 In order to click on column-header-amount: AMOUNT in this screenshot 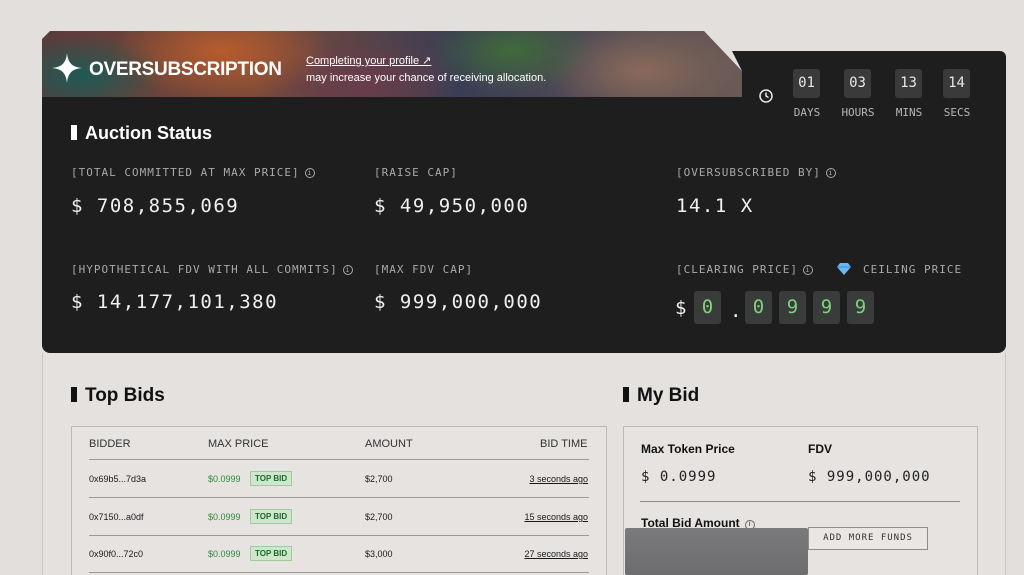, I will do `click(389, 444)`.